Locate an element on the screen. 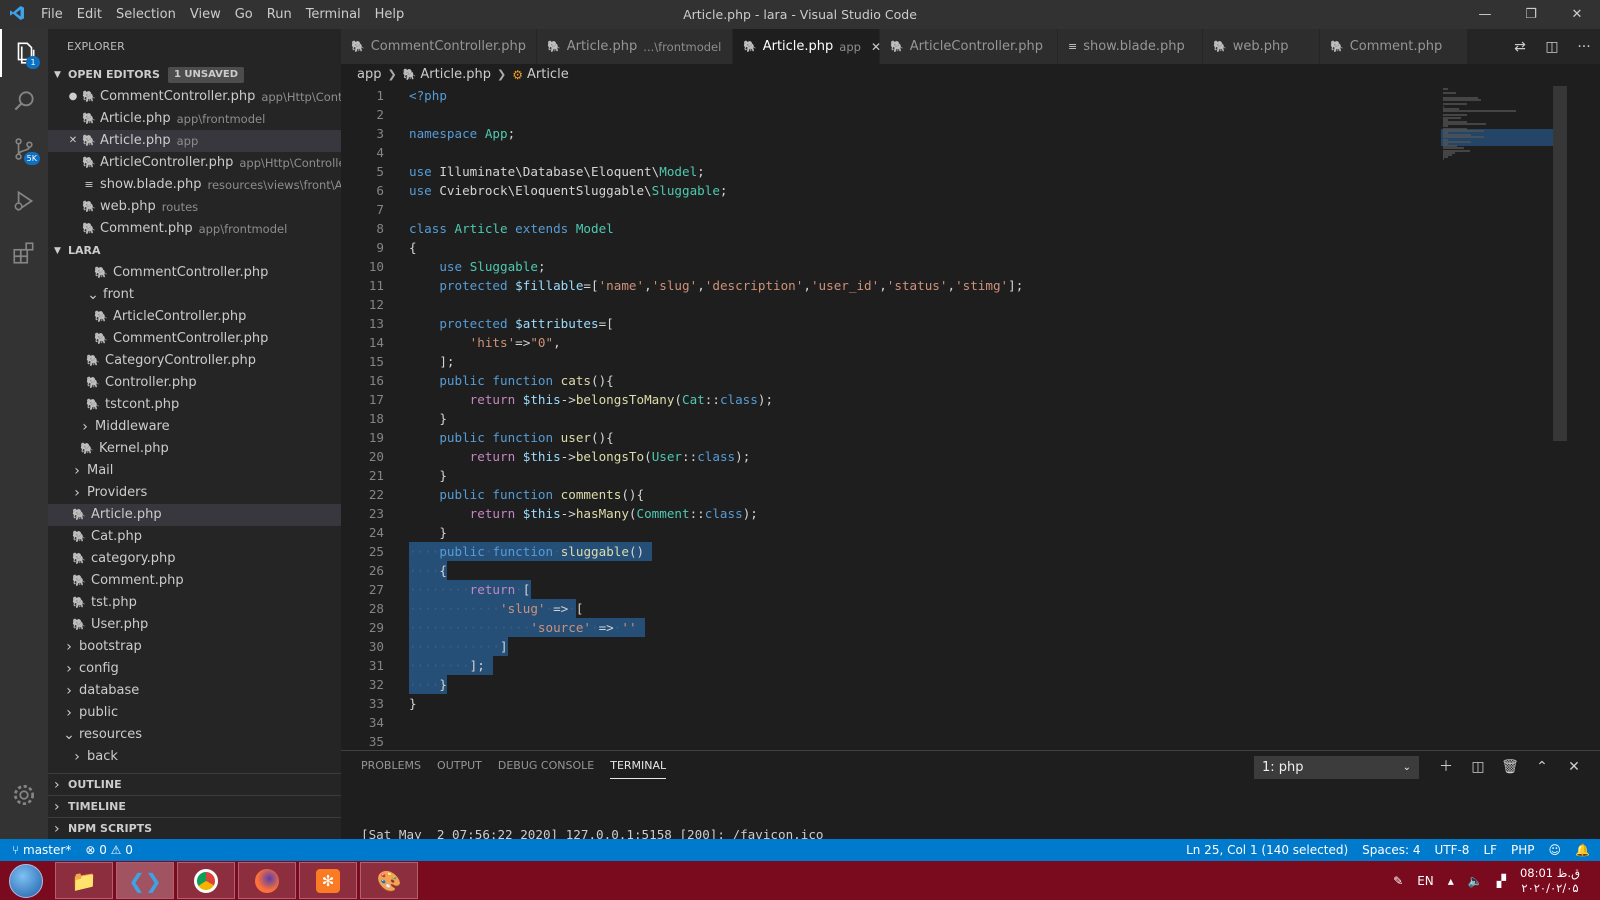 The width and height of the screenshot is (1600, 900). editor-tab: ≡ show.blade.php is located at coordinates (1130, 46).